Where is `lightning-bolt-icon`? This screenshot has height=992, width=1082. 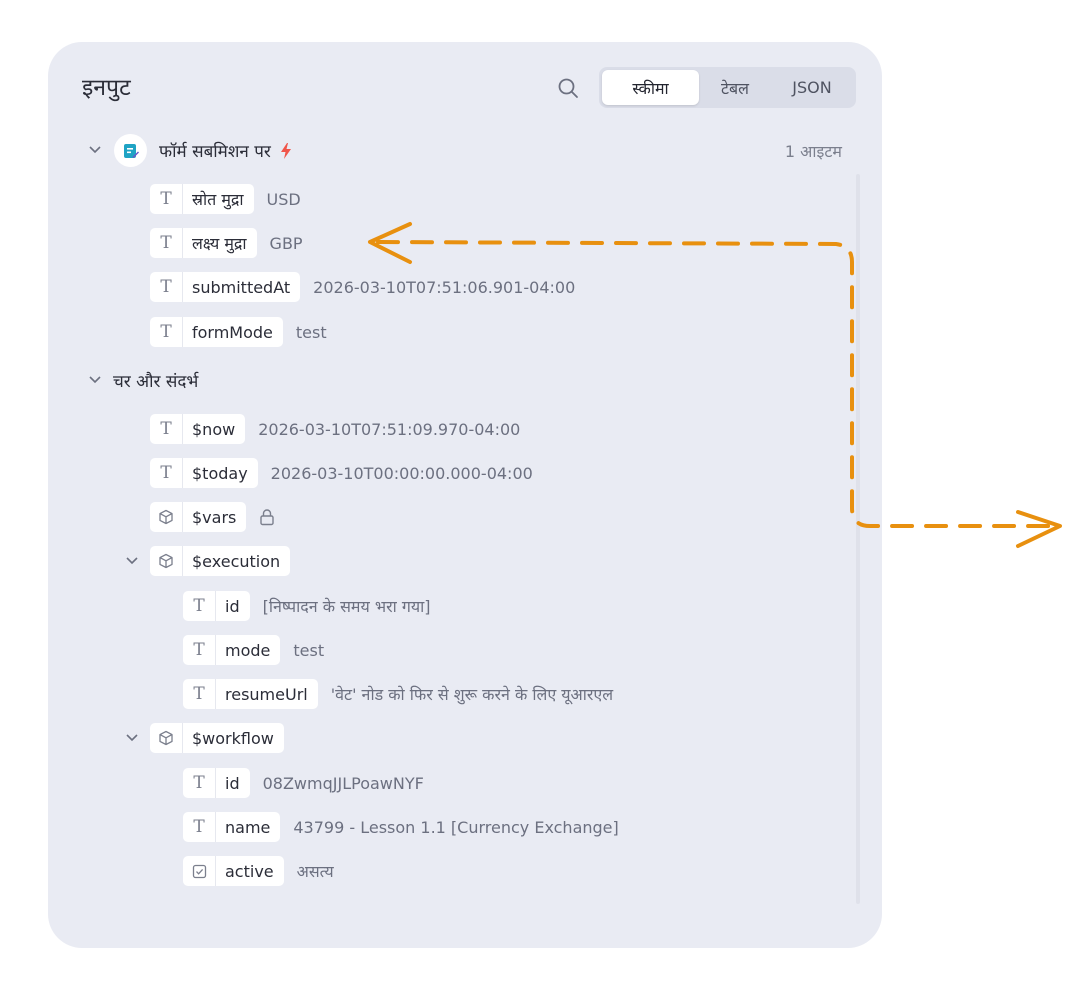 lightning-bolt-icon is located at coordinates (285, 150).